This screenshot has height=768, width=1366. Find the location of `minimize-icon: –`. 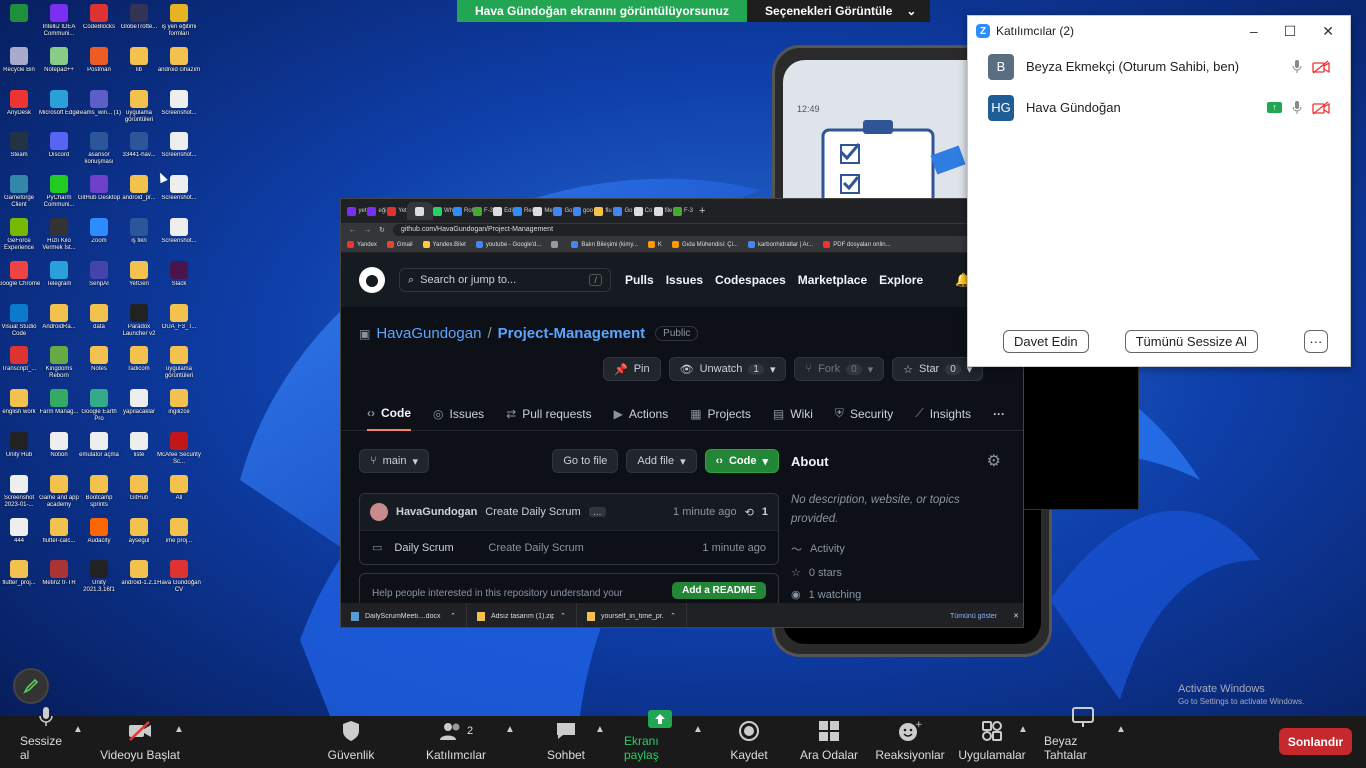

minimize-icon: – is located at coordinates (1254, 31).